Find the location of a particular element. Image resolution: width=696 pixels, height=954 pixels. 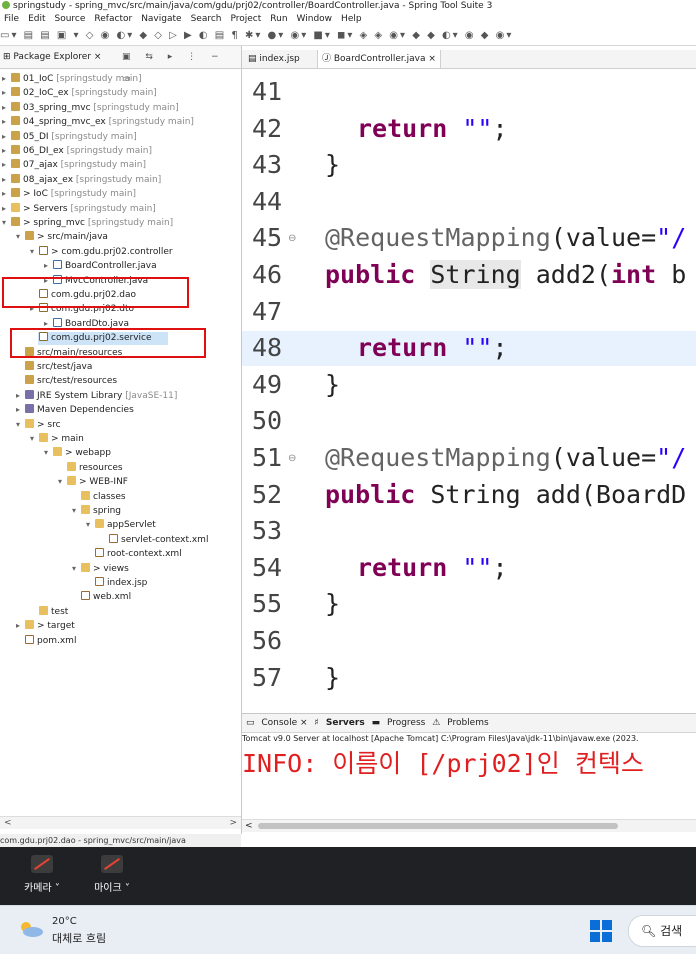

microphone-off-icon is located at coordinates (112, 864).